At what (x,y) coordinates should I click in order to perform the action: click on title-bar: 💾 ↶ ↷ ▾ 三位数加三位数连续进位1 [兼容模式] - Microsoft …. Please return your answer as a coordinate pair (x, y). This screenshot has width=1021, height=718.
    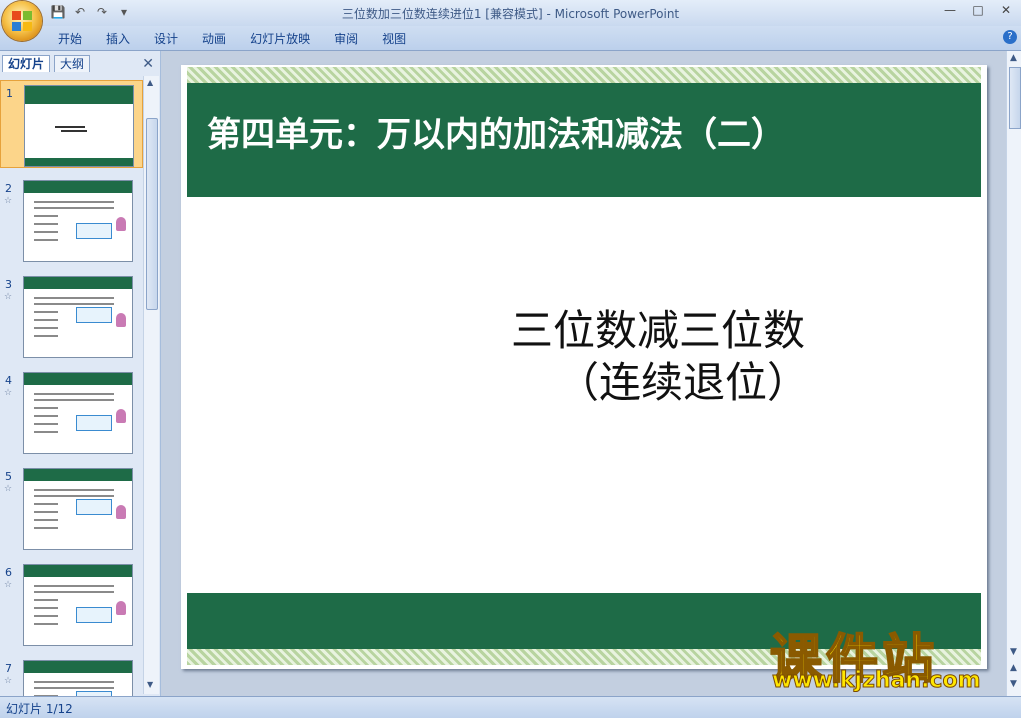
    Looking at the image, I should click on (510, 13).